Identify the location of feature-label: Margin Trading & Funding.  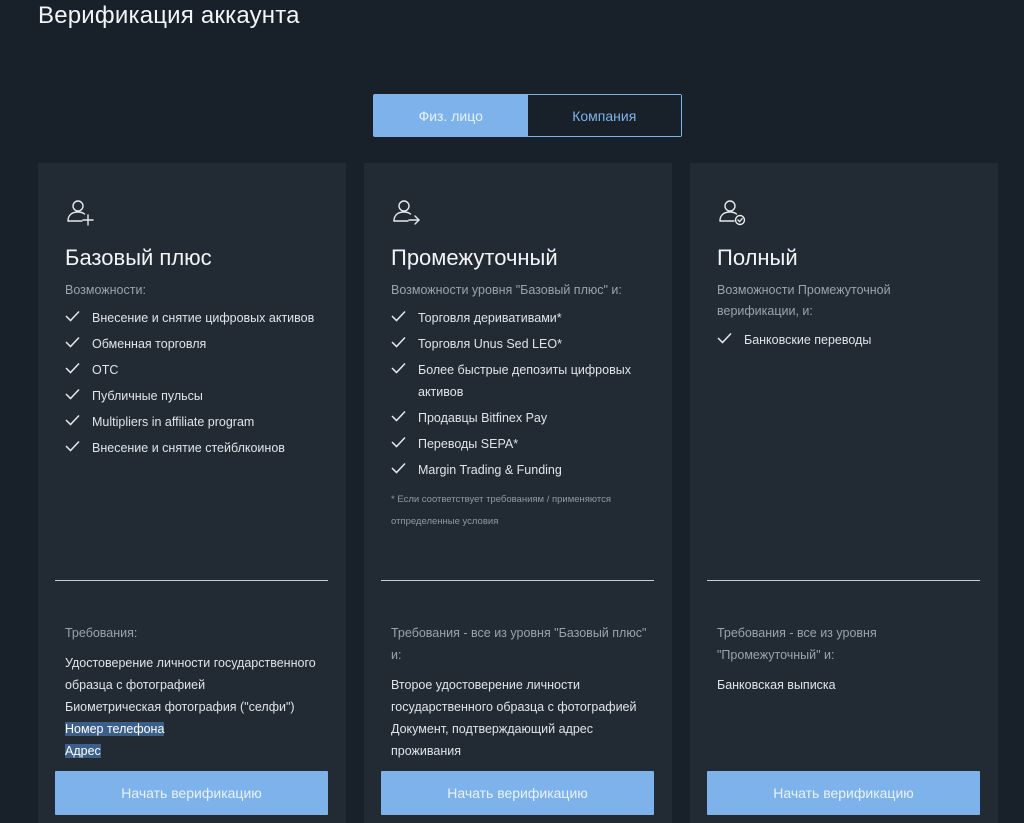
(490, 470).